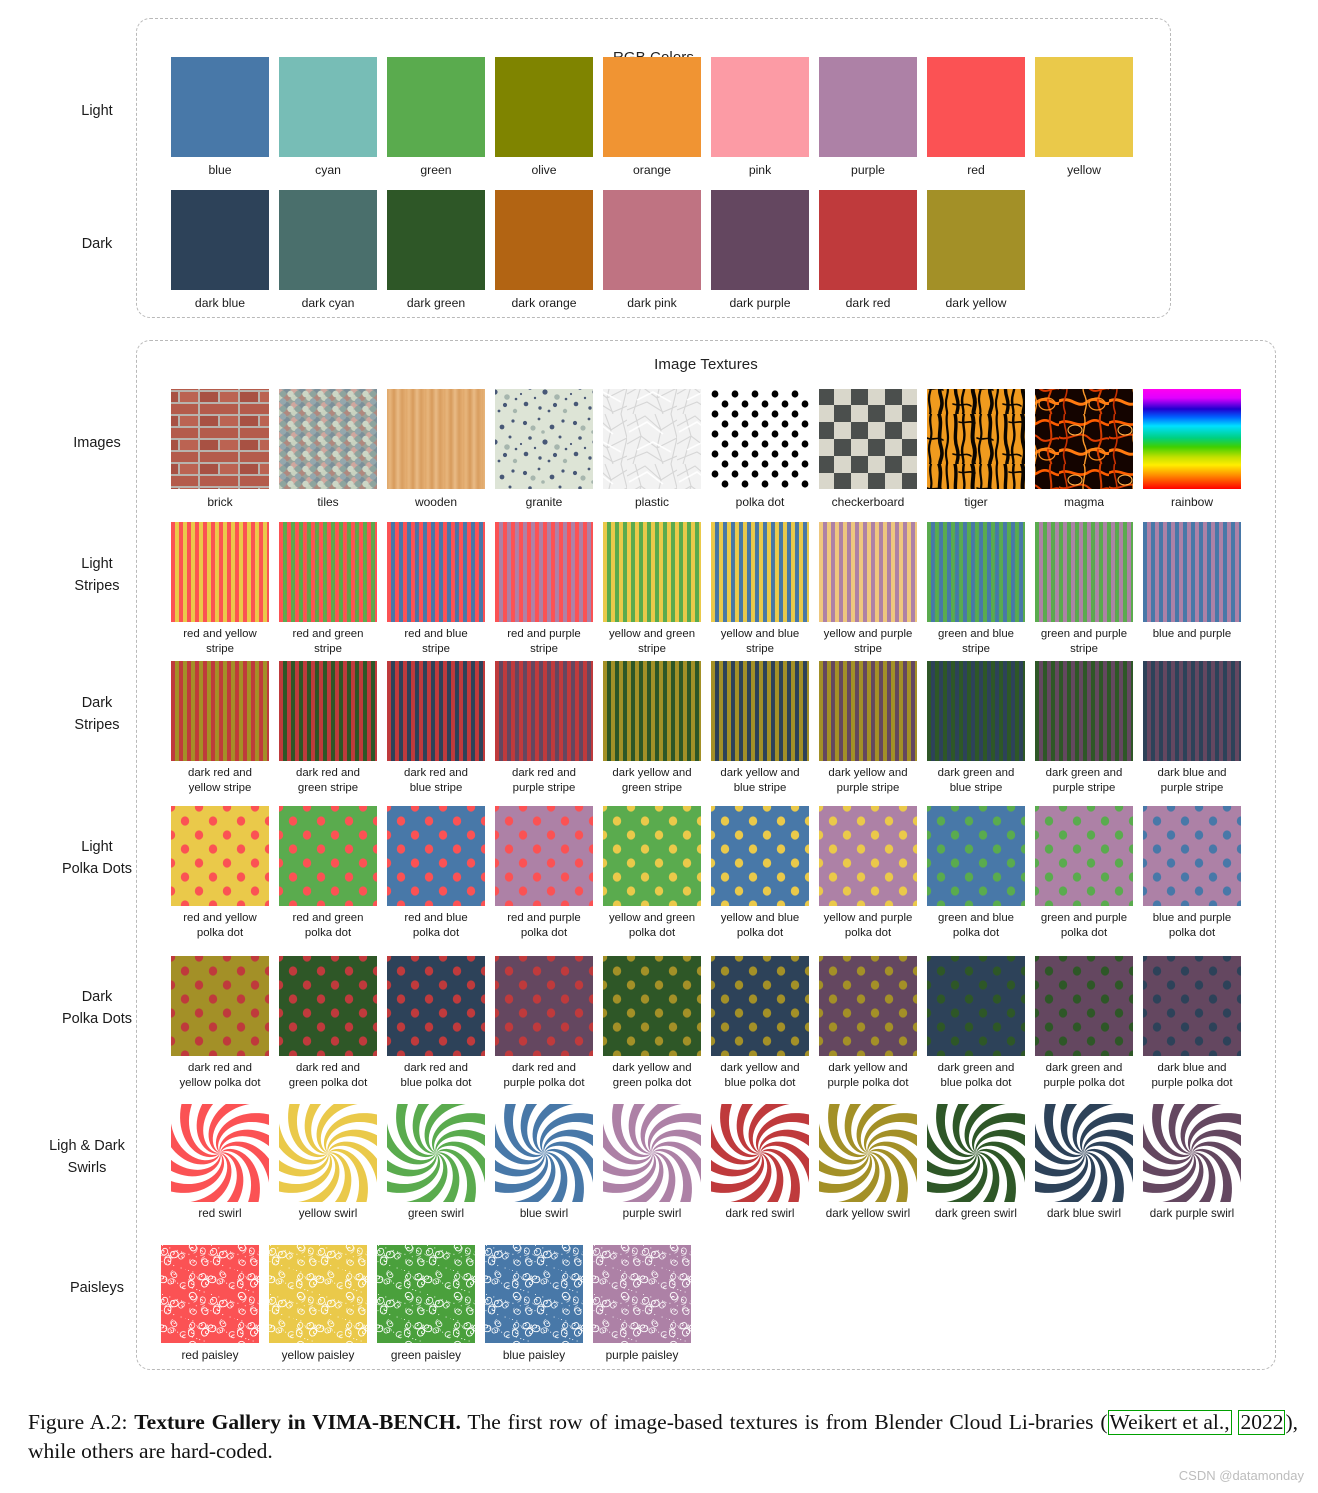  I want to click on texture-label: red paisley, so click(210, 1355).